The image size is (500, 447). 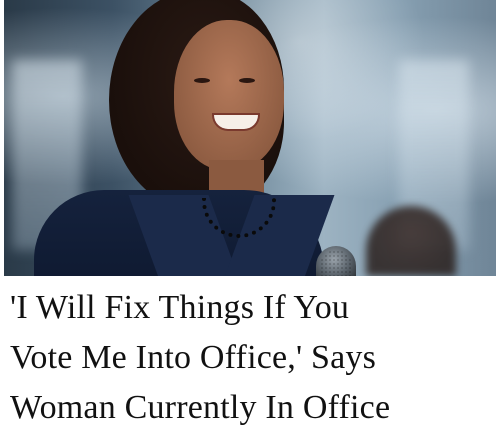 What do you see at coordinates (336, 263) in the screenshot?
I see `microphone-grille` at bounding box center [336, 263].